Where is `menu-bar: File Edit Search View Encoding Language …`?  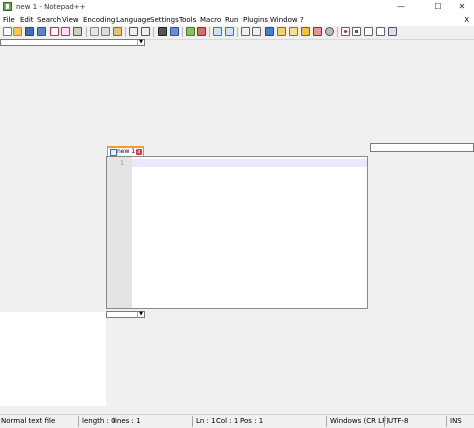
menu-bar: File Edit Search View Encoding Language … is located at coordinates (237, 20).